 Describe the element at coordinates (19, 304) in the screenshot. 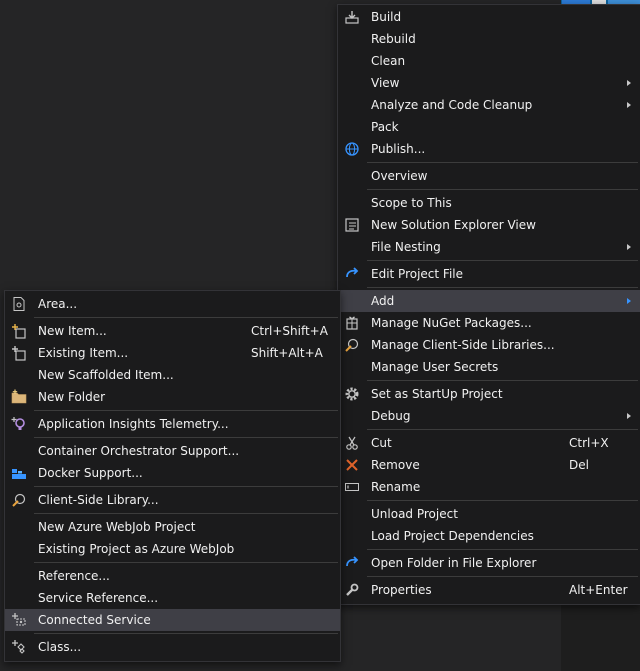

I see `area-icon` at that location.